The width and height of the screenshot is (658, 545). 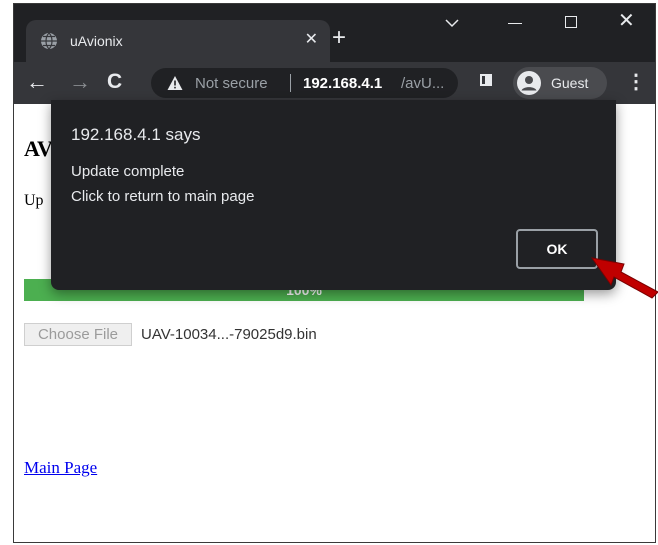 I want to click on profile-label: Guest, so click(x=570, y=83).